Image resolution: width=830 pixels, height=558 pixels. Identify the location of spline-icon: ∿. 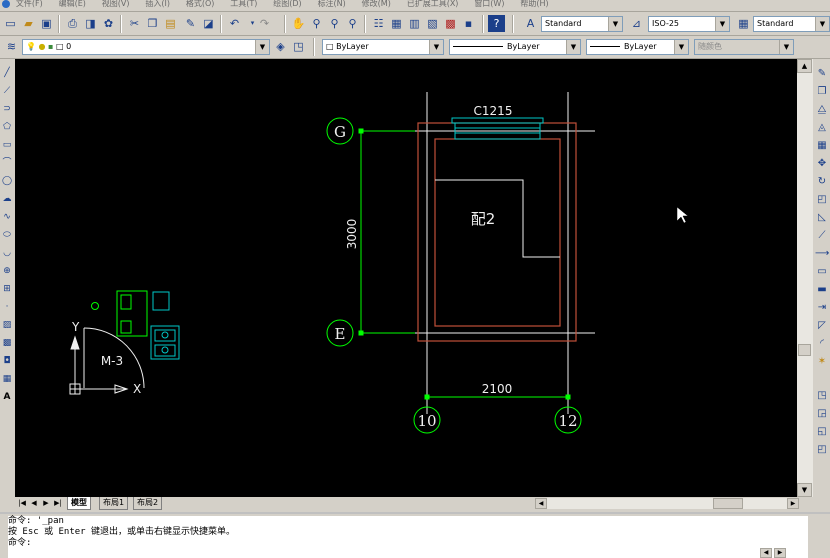
(7, 217).